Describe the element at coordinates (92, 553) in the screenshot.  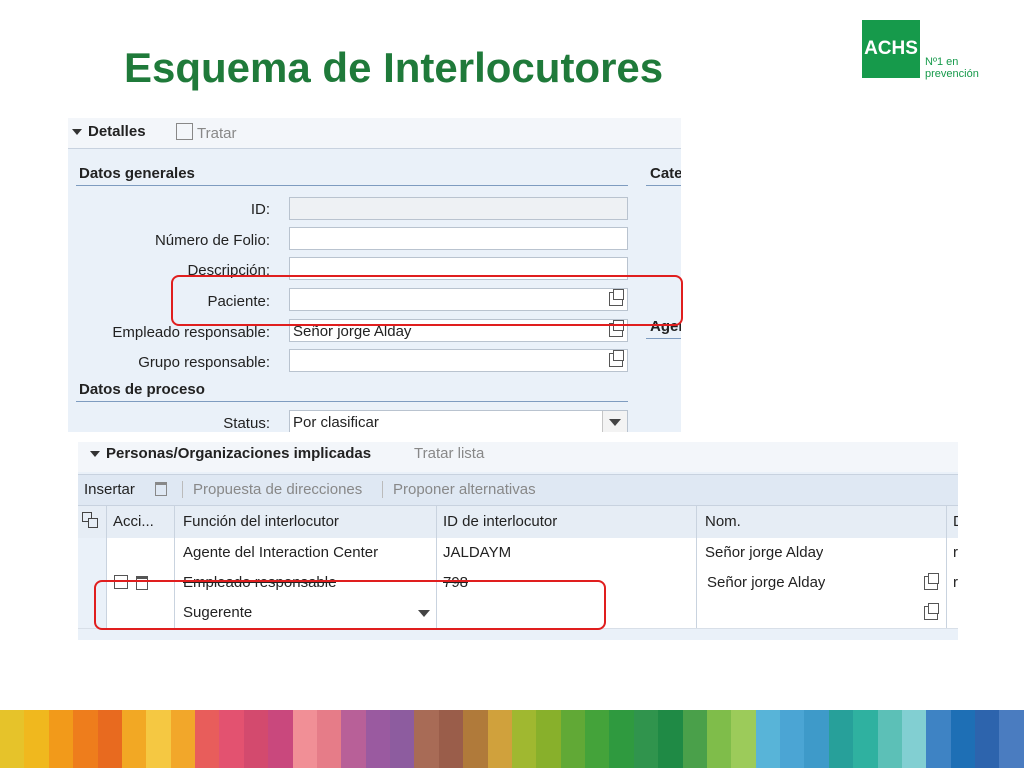
I see `row-selector` at that location.